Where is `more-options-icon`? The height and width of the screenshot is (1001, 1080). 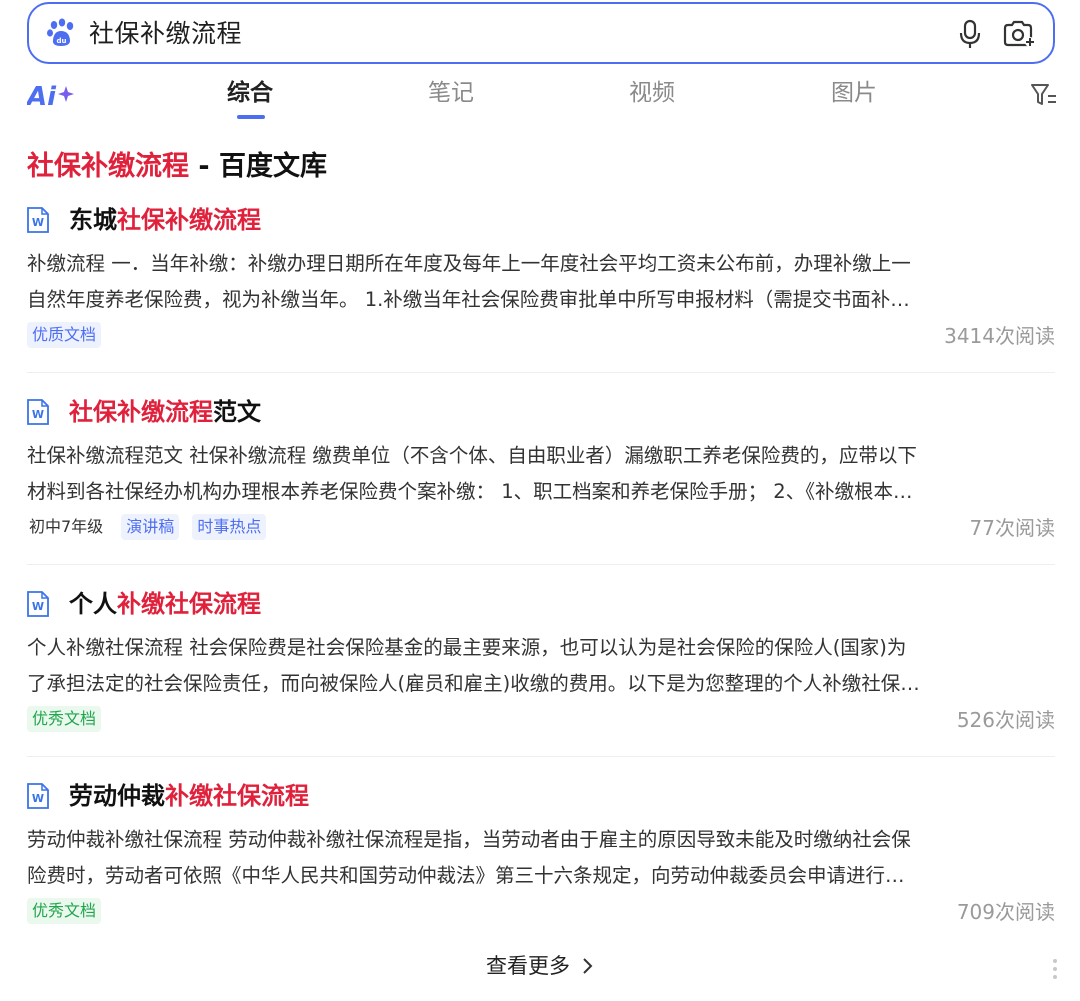 more-options-icon is located at coordinates (1055, 969).